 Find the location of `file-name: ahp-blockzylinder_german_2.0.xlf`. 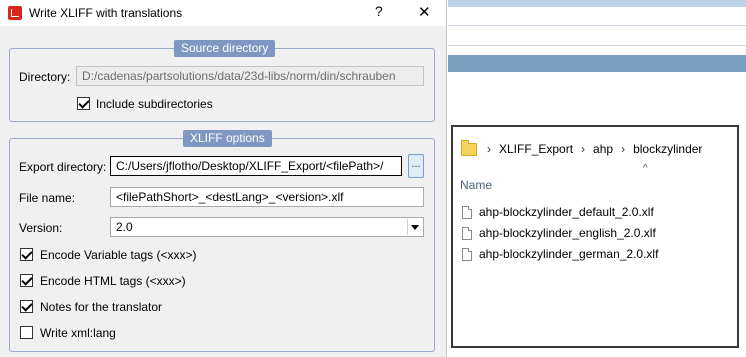

file-name: ahp-blockzylinder_german_2.0.xlf is located at coordinates (569, 254).